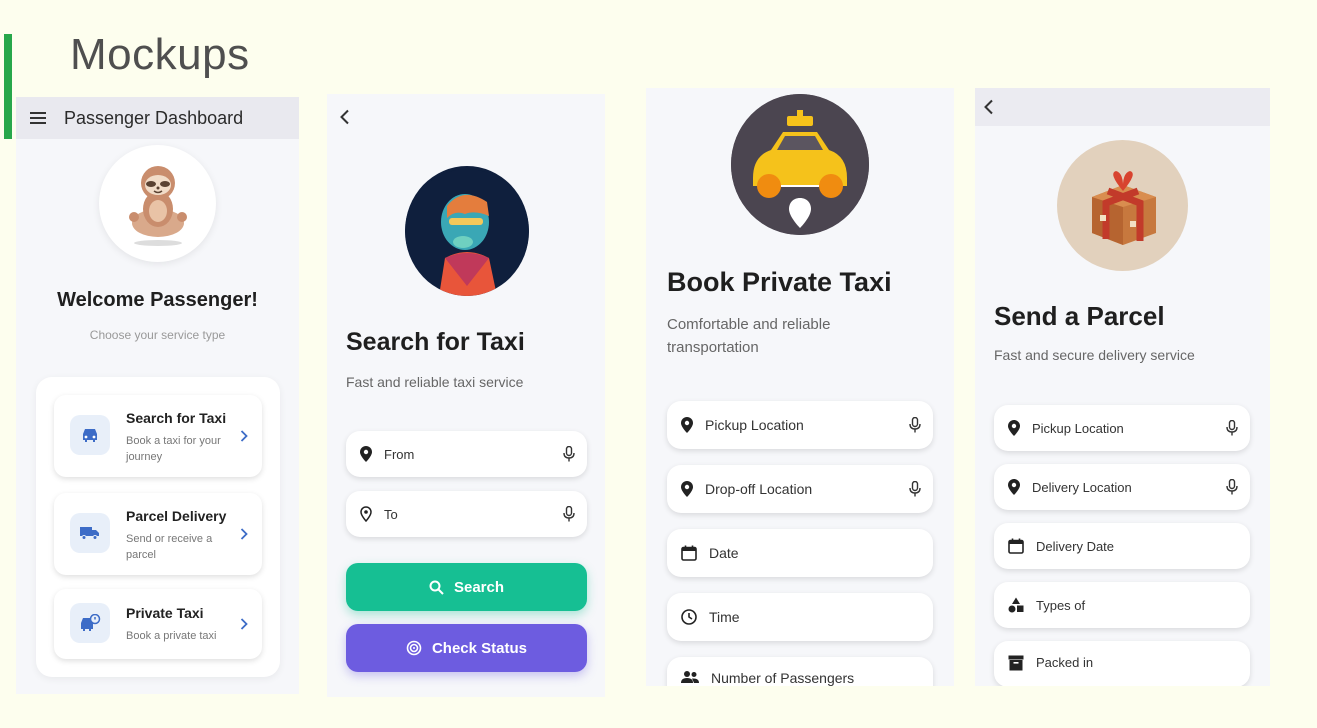 This screenshot has height=728, width=1317. I want to click on dropoff-placeholder: Drop-off Location, so click(759, 489).